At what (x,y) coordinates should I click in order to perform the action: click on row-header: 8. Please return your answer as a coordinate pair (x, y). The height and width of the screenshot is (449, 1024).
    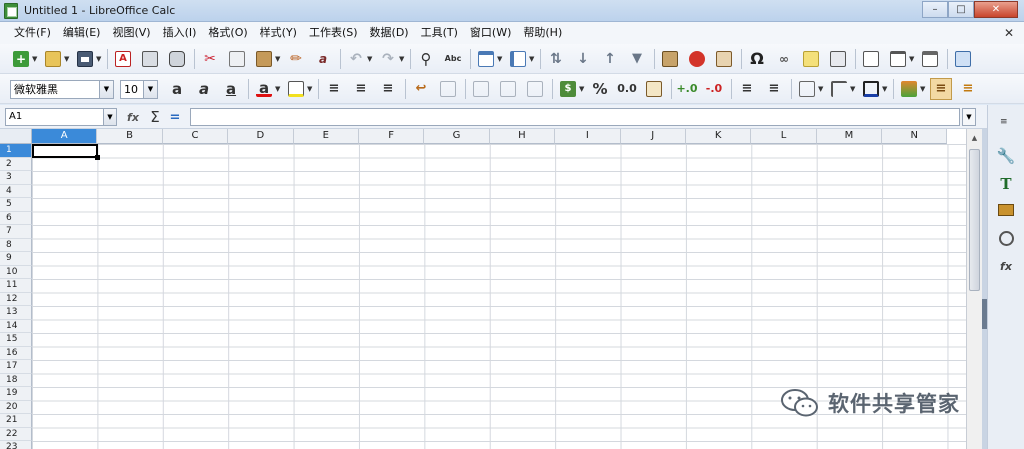
    Looking at the image, I should click on (16, 245).